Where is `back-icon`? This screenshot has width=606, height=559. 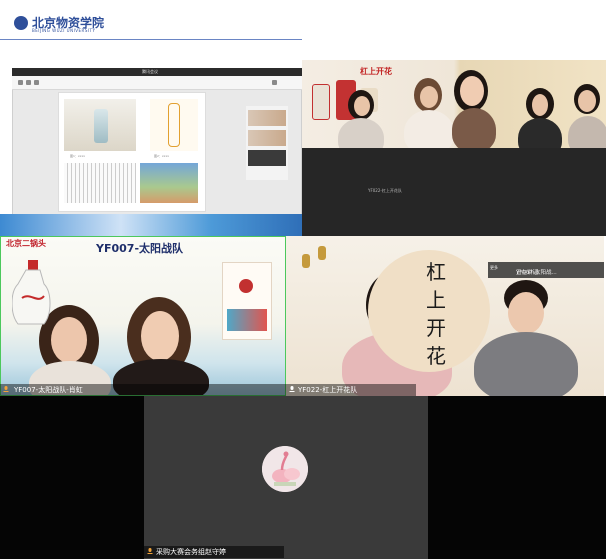 back-icon is located at coordinates (20, 82).